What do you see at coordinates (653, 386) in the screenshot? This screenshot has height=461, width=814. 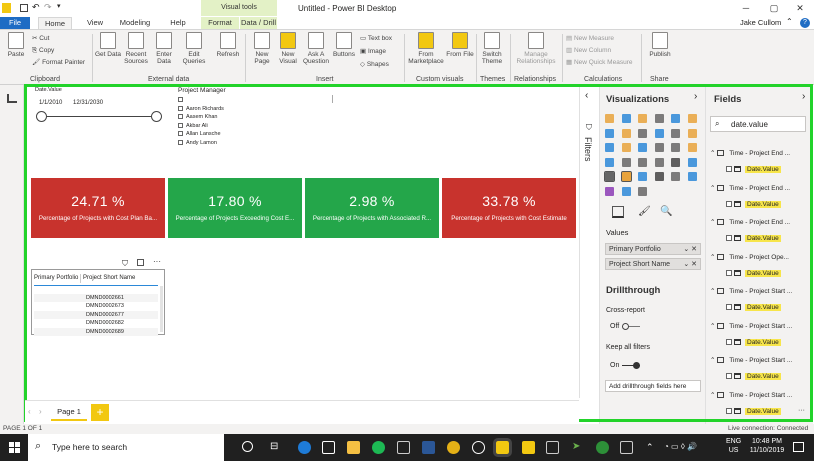 I see `drillthrough-drop-zone: Add drillthrough fields here` at bounding box center [653, 386].